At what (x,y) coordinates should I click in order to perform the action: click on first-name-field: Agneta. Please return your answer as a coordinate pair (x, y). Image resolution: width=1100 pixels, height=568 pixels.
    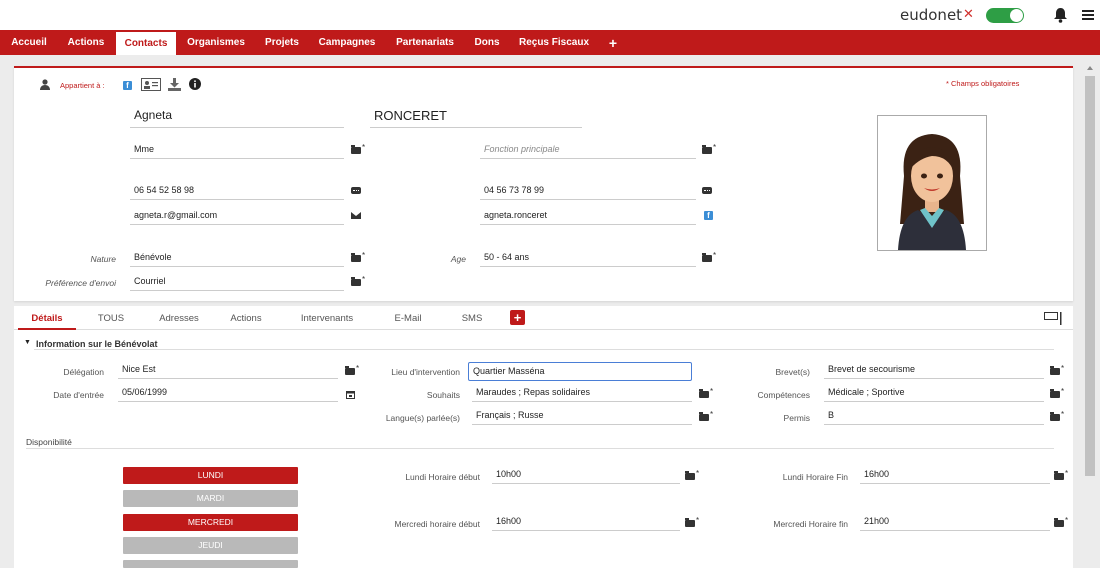
    Looking at the image, I should click on (237, 118).